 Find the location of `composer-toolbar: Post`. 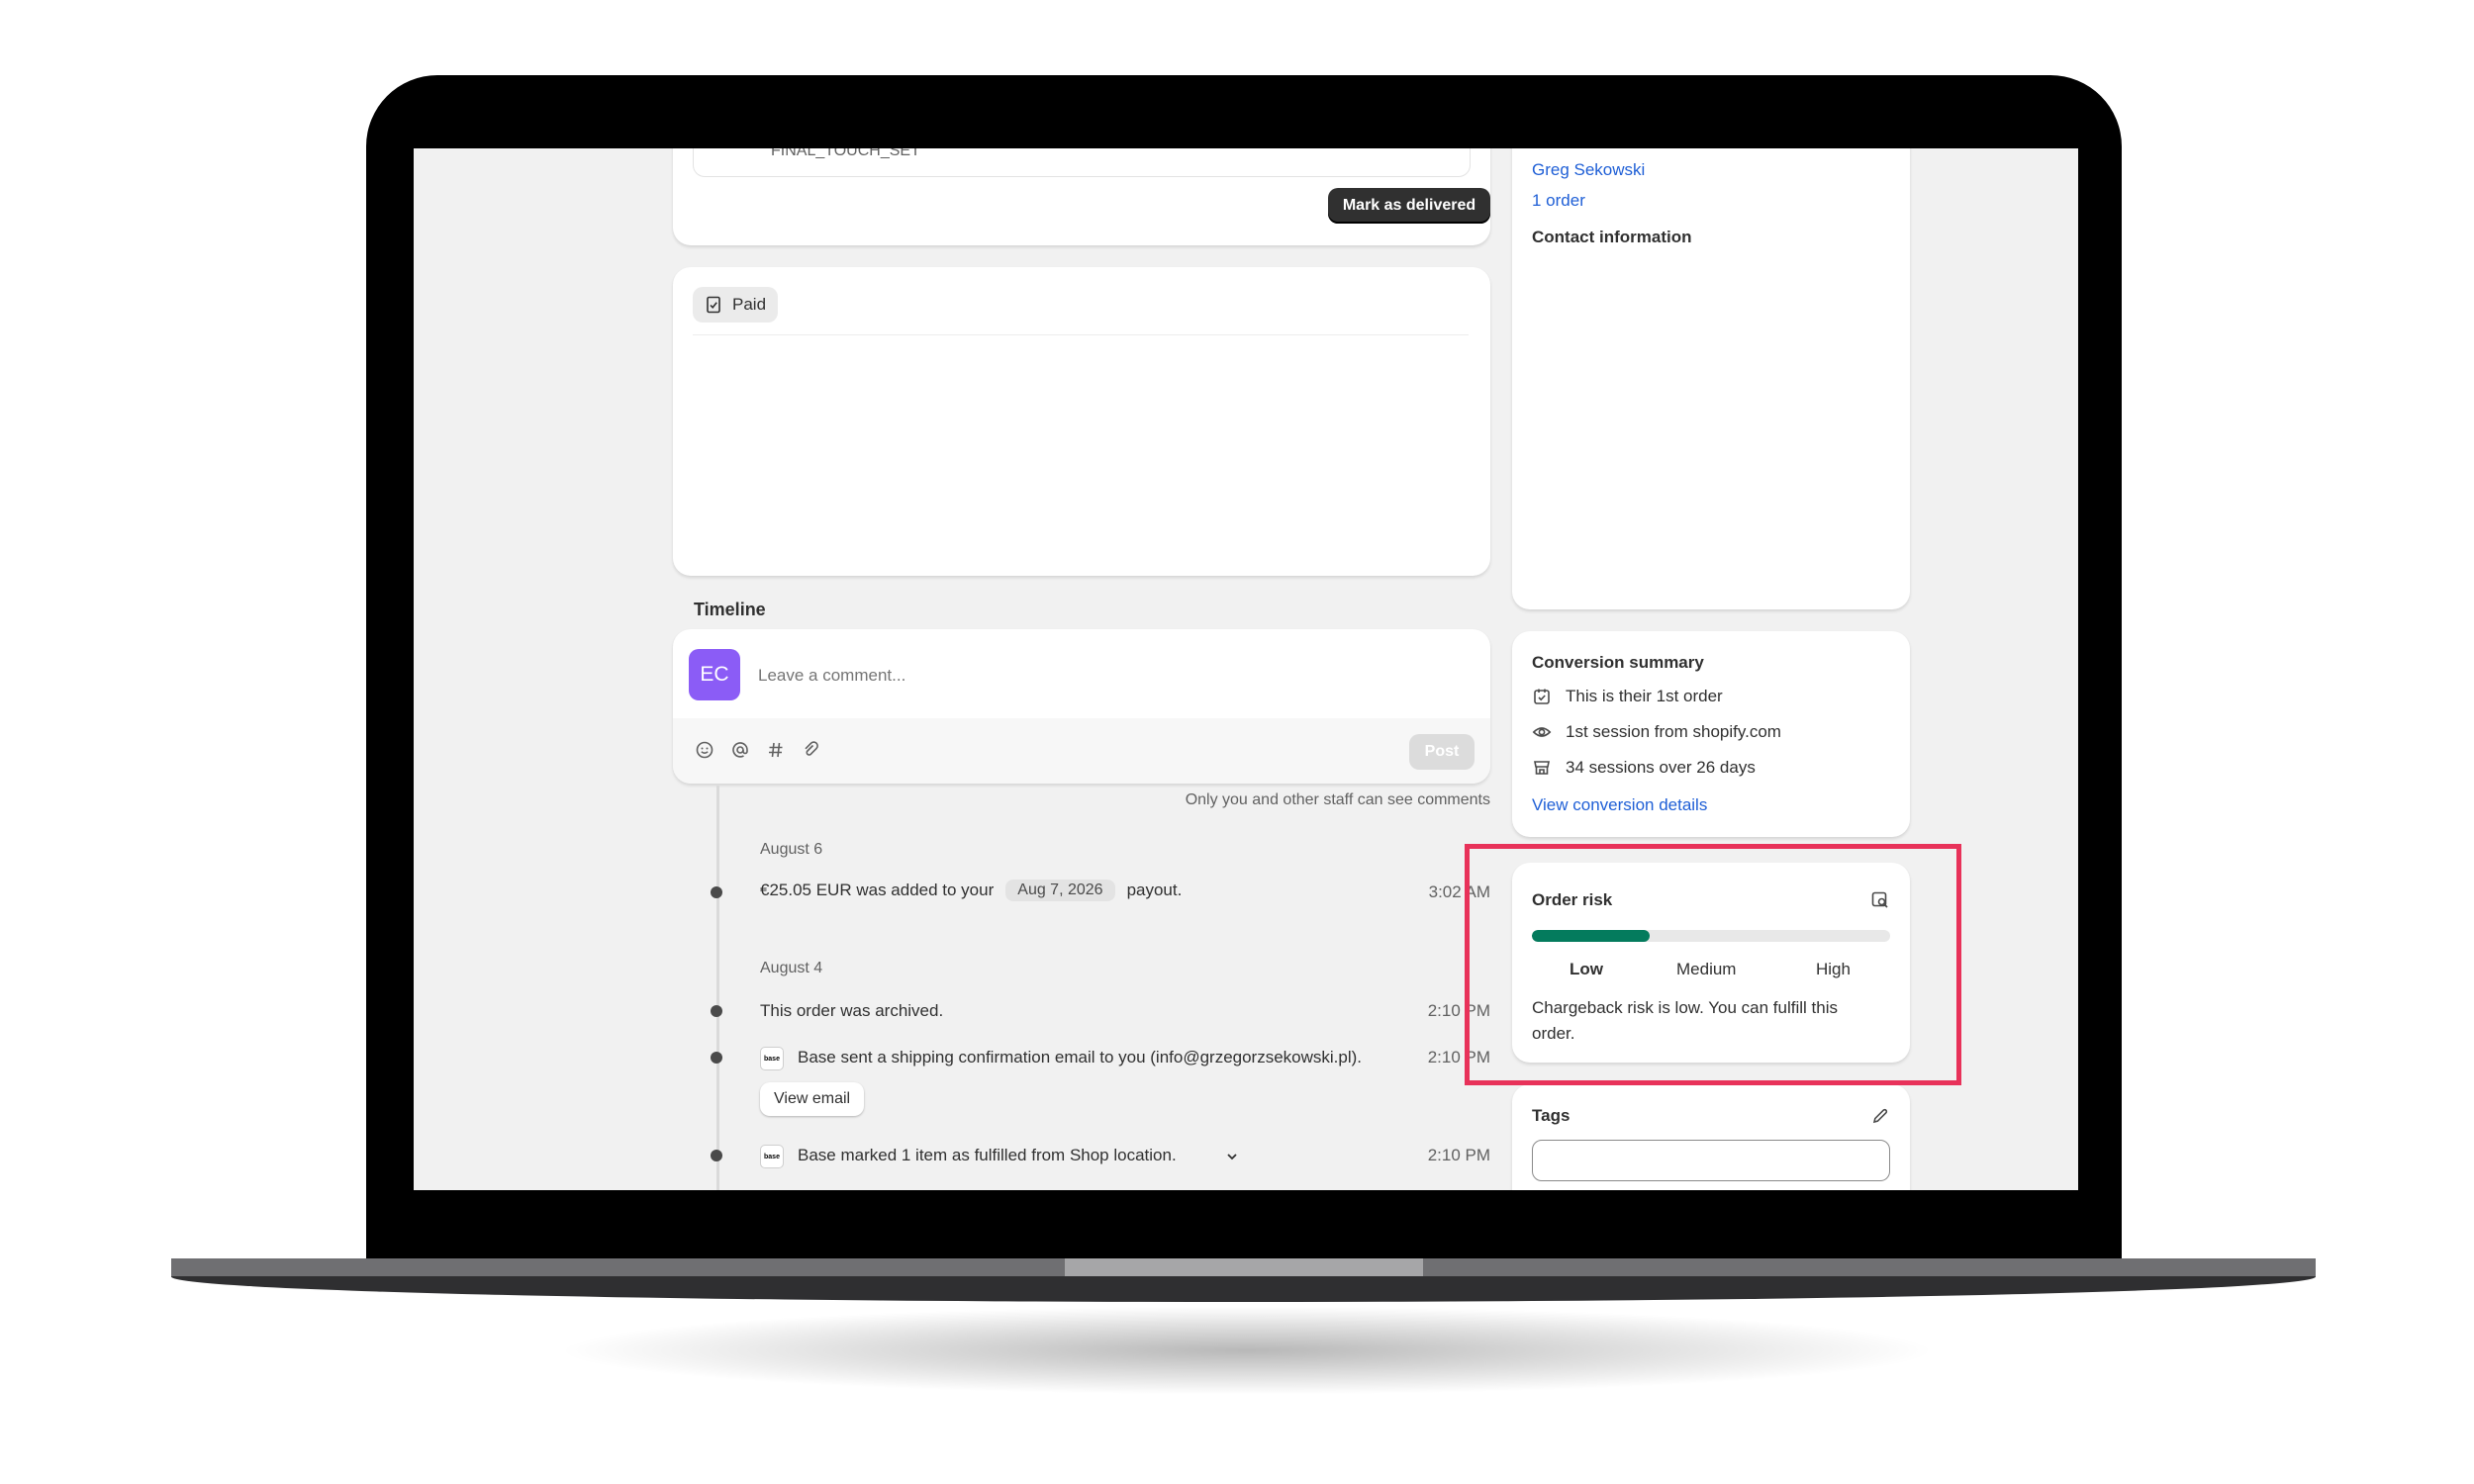

composer-toolbar: Post is located at coordinates (1081, 751).